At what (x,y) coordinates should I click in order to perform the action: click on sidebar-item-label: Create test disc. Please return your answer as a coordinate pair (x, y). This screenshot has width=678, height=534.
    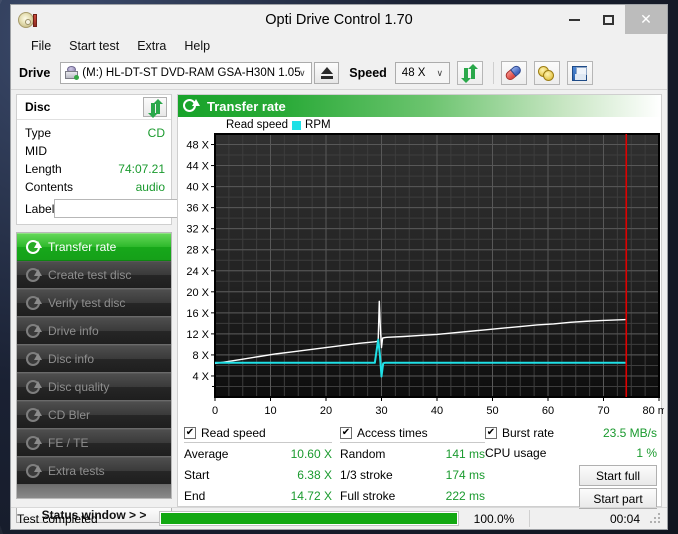
    Looking at the image, I should click on (90, 275).